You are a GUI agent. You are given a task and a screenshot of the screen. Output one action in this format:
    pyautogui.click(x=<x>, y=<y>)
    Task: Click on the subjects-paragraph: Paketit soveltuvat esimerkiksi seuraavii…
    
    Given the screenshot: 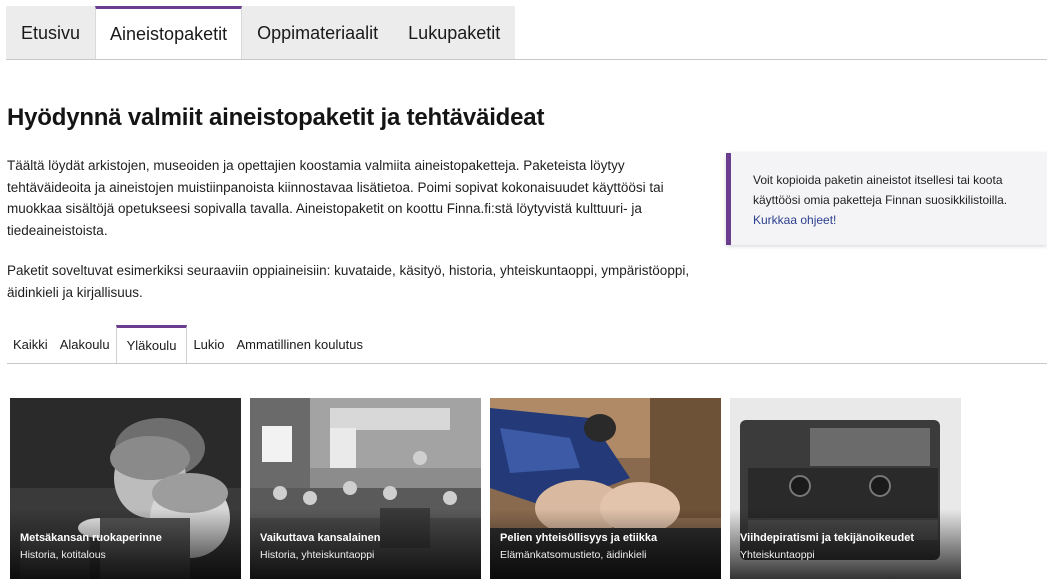 What is the action you would take?
    pyautogui.click(x=348, y=281)
    